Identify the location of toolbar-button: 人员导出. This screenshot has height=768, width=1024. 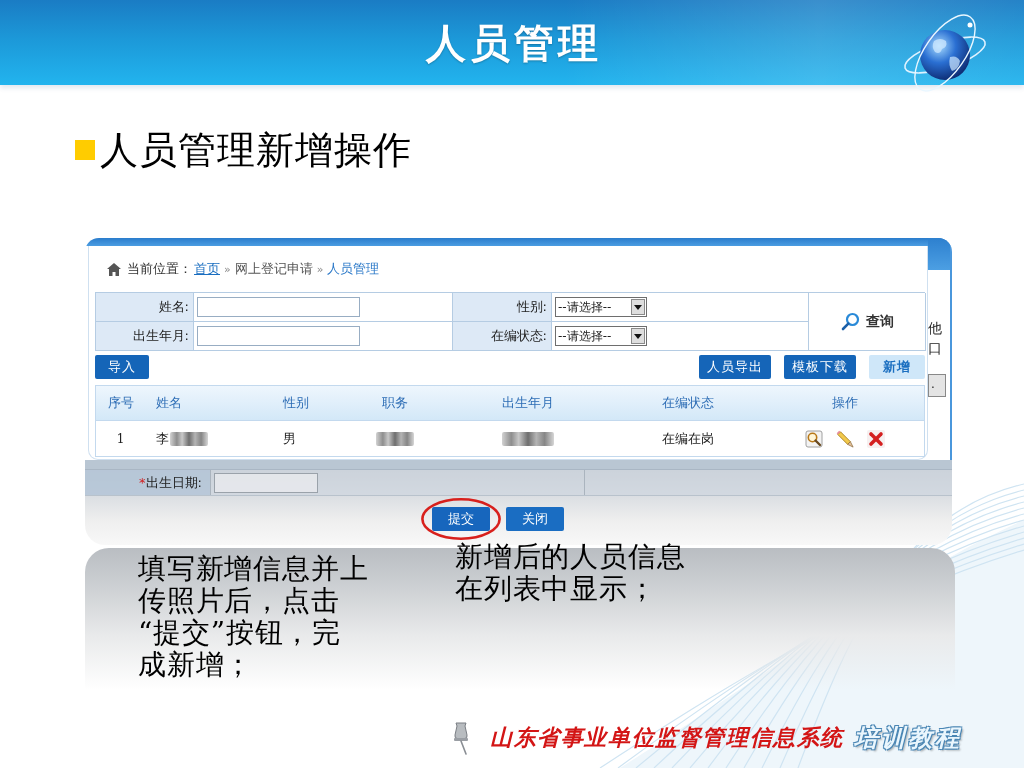
(735, 367).